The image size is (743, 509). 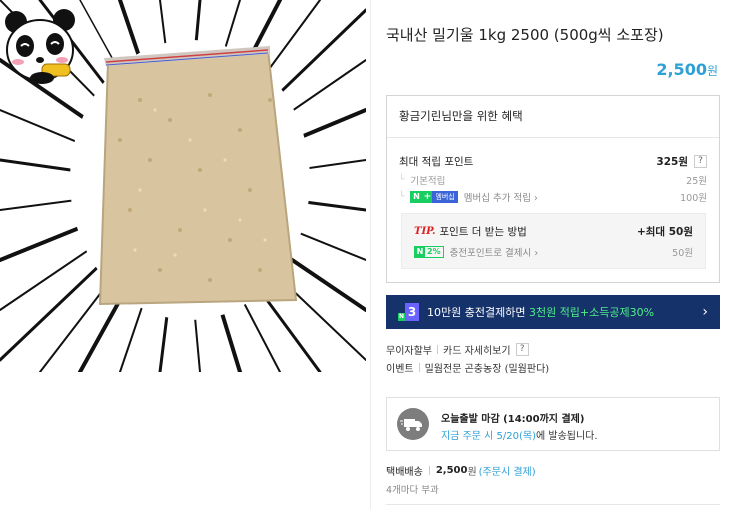 What do you see at coordinates (477, 349) in the screenshot?
I see `card-detail-link: 카드 자세히보기` at bounding box center [477, 349].